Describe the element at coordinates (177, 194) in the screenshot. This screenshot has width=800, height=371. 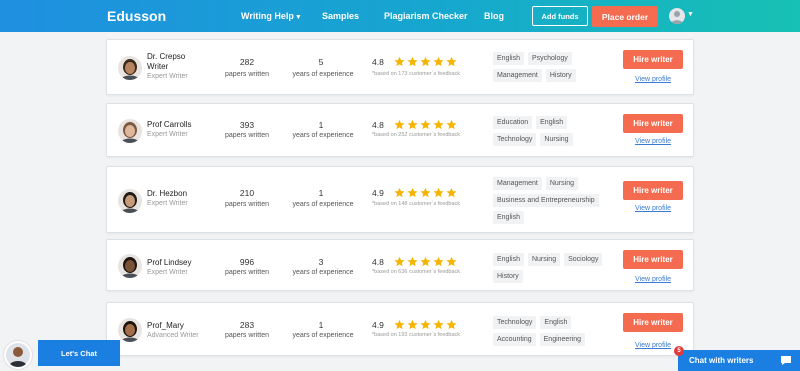
I see `writer-name: Dr. Hezbon` at that location.